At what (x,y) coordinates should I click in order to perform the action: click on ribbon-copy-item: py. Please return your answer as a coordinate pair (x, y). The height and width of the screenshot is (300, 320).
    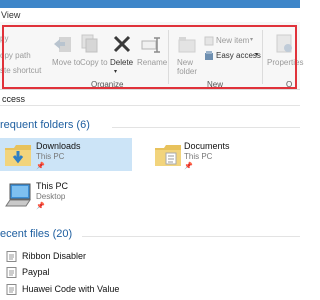
    Looking at the image, I should click on (4, 38).